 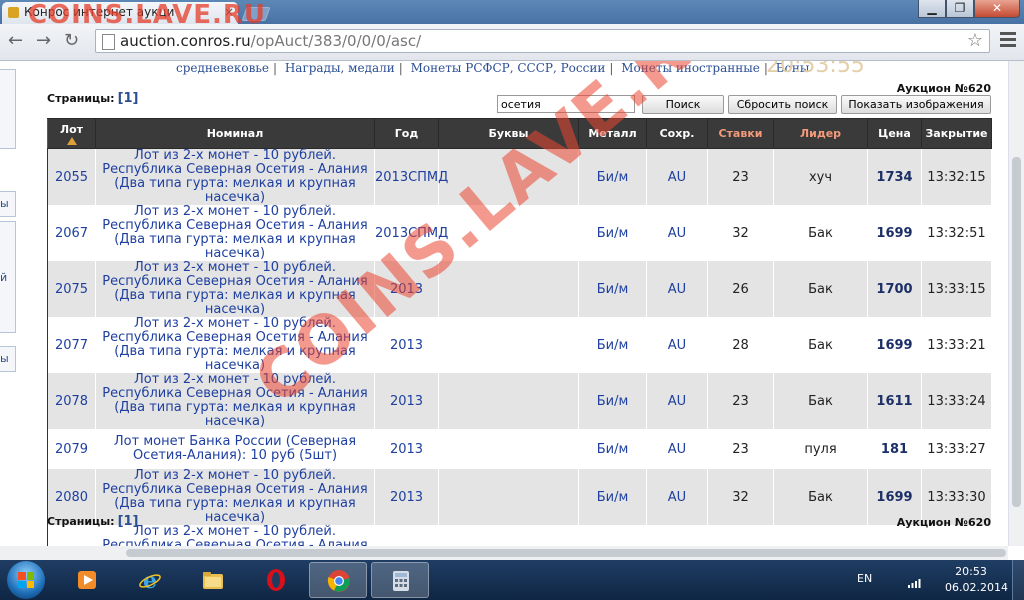 What do you see at coordinates (782, 104) in the screenshot?
I see `reset-search-button: Сбросить поиск` at bounding box center [782, 104].